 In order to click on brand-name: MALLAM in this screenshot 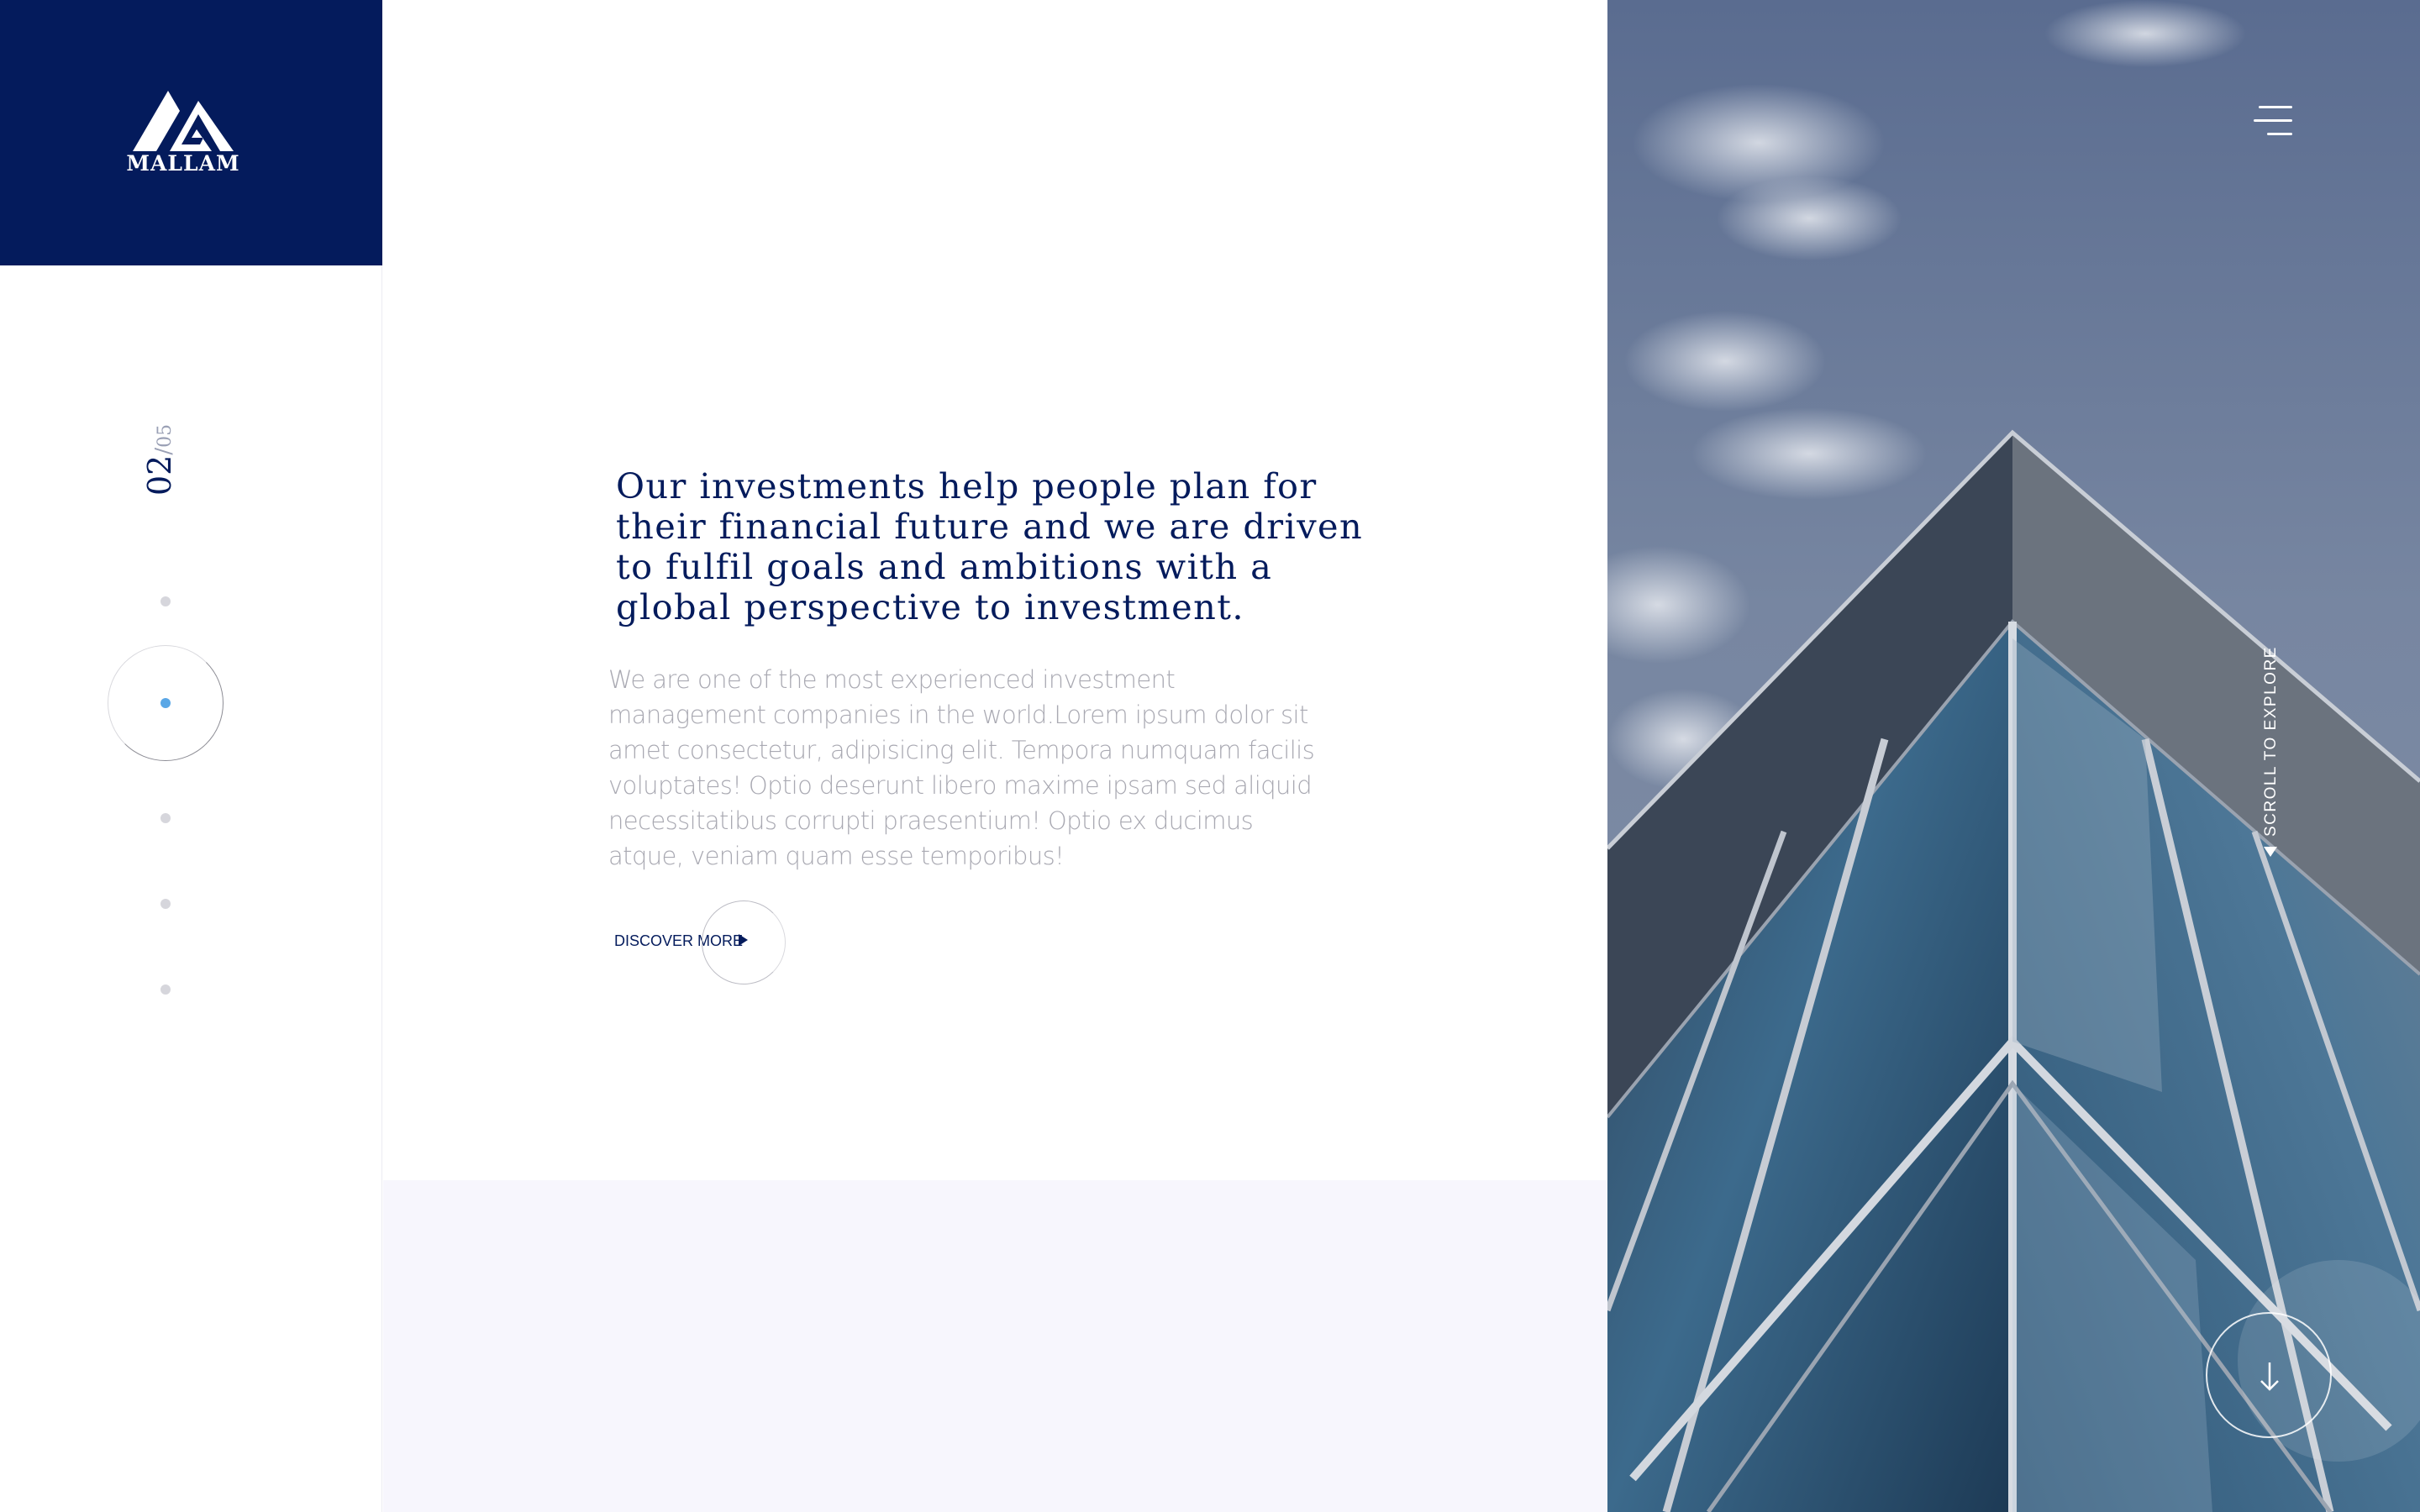, I will do `click(183, 163)`.